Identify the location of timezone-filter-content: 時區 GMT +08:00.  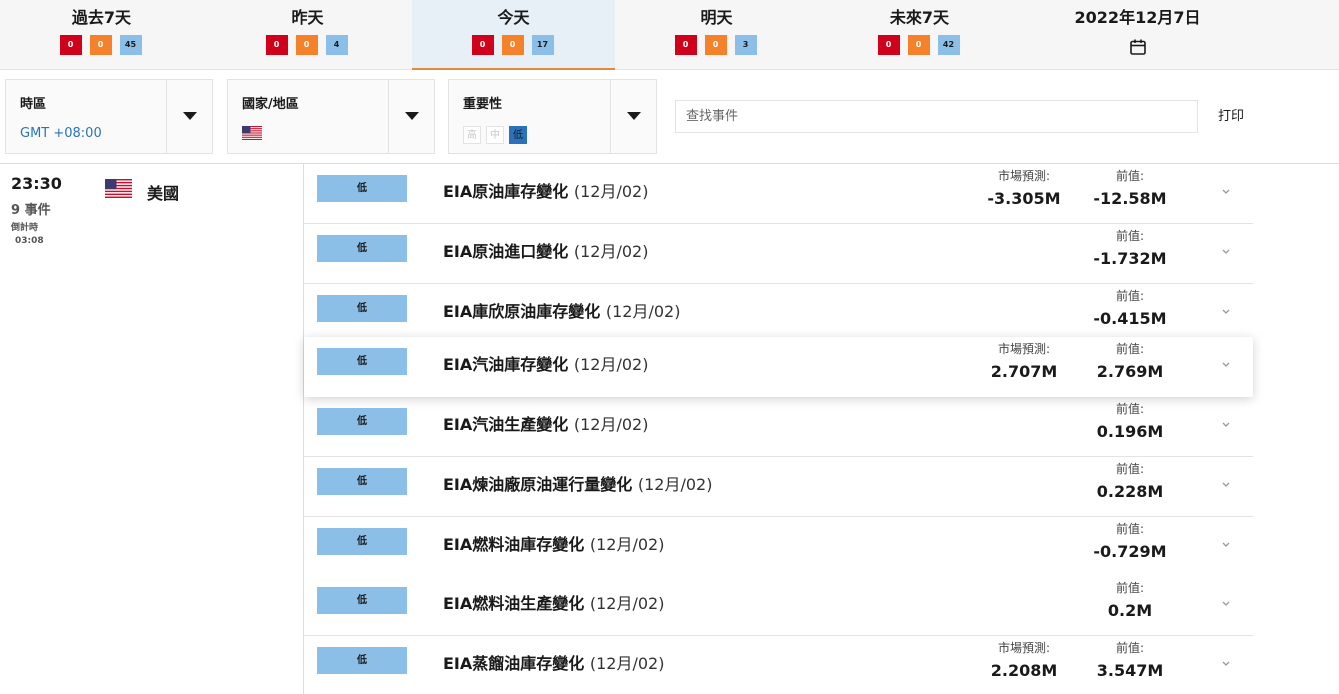
(61, 116).